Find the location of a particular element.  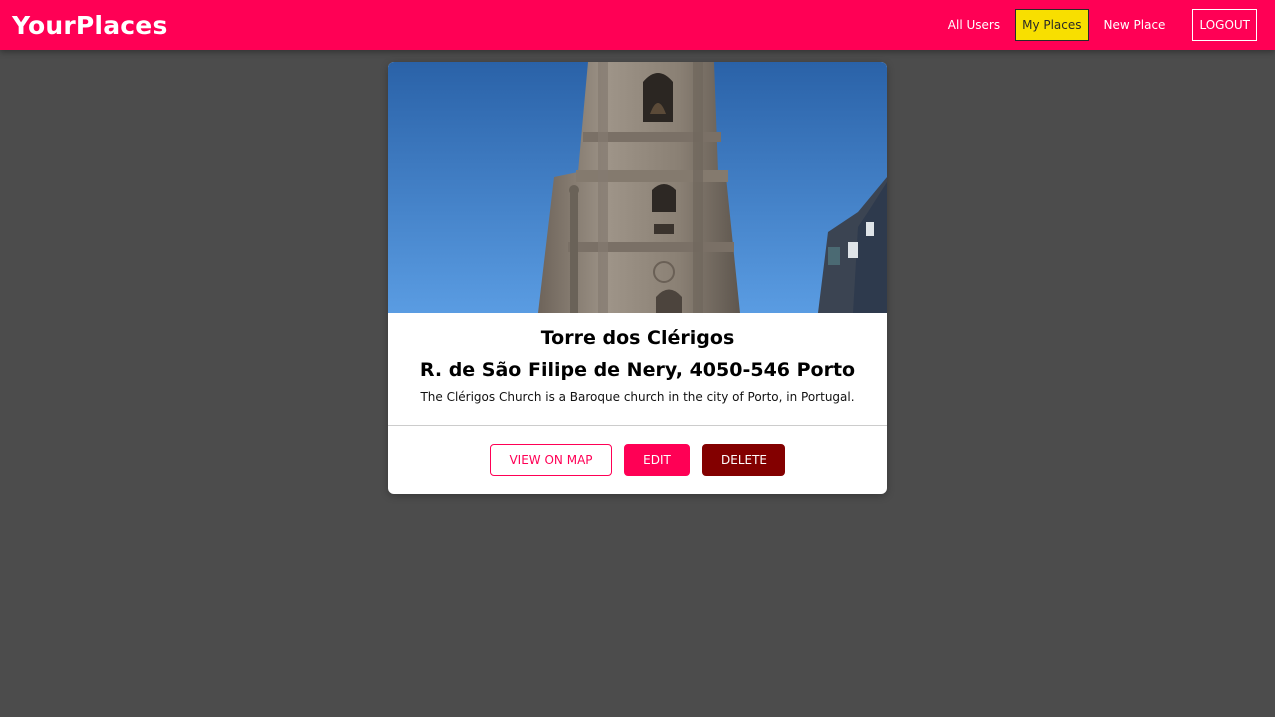

nav-new-place: New Place is located at coordinates (1135, 25).